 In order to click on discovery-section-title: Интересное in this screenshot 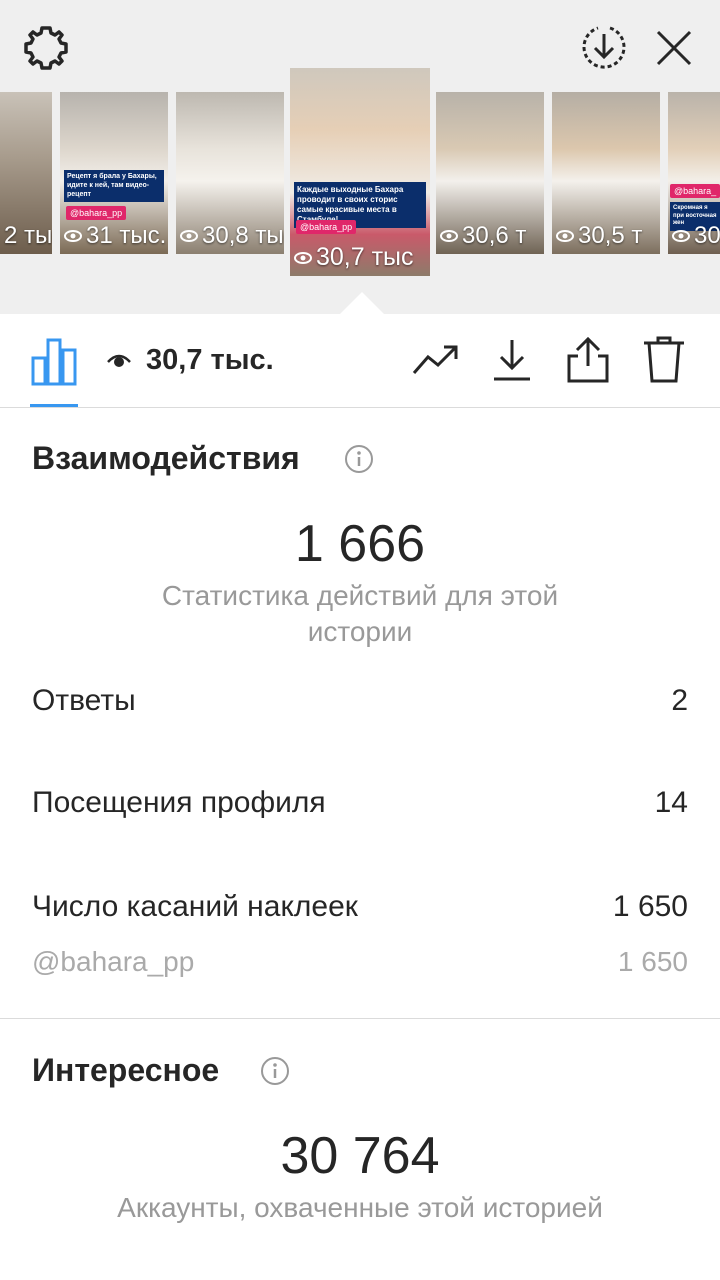, I will do `click(126, 1070)`.